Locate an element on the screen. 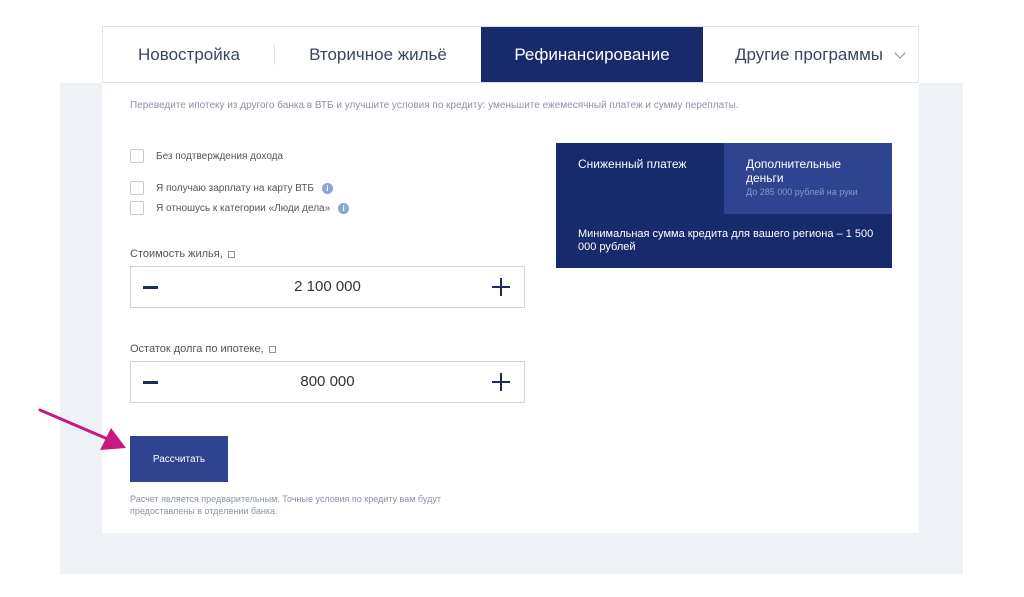 The height and width of the screenshot is (597, 1024). checkbox-label: Я получаю зарплату на карту ВТБ is located at coordinates (235, 188).